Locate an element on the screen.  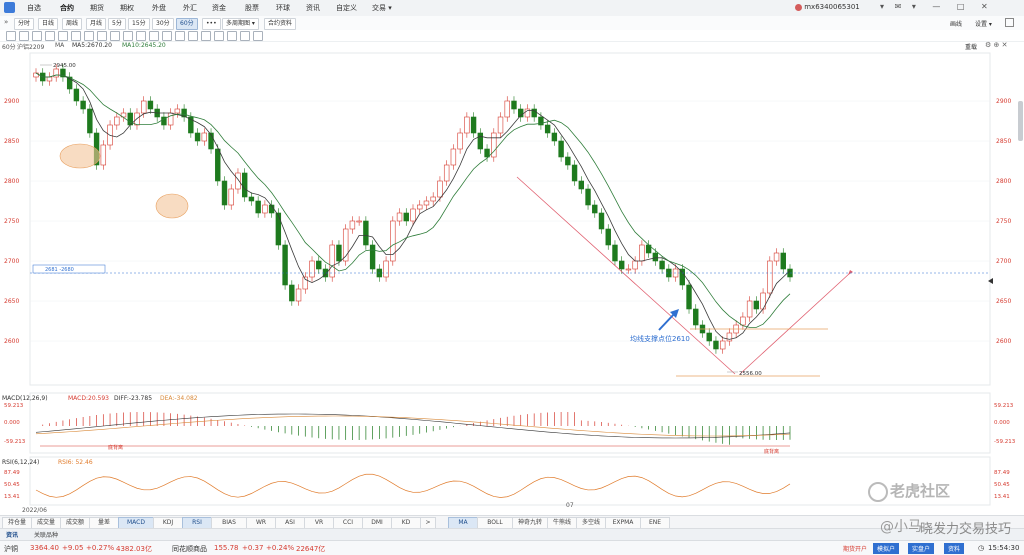
panel-icons: ⚙ ⊕ ✕ is located at coordinates (996, 45).